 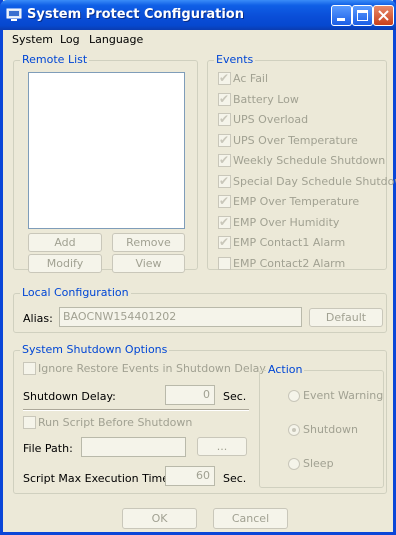 What do you see at coordinates (286, 222) in the screenshot?
I see `checkbox-label: EMP Over Humidity` at bounding box center [286, 222].